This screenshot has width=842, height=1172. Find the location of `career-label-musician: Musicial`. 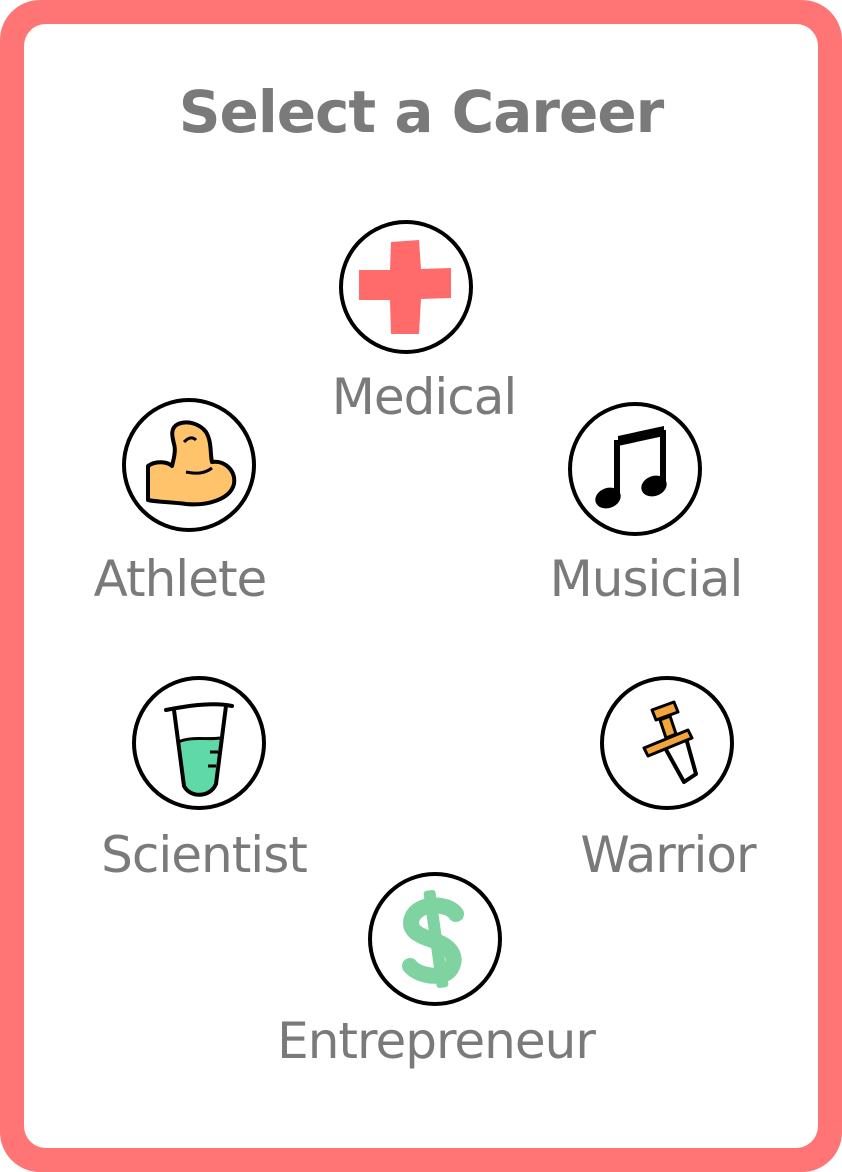

career-label-musician: Musicial is located at coordinates (646, 579).